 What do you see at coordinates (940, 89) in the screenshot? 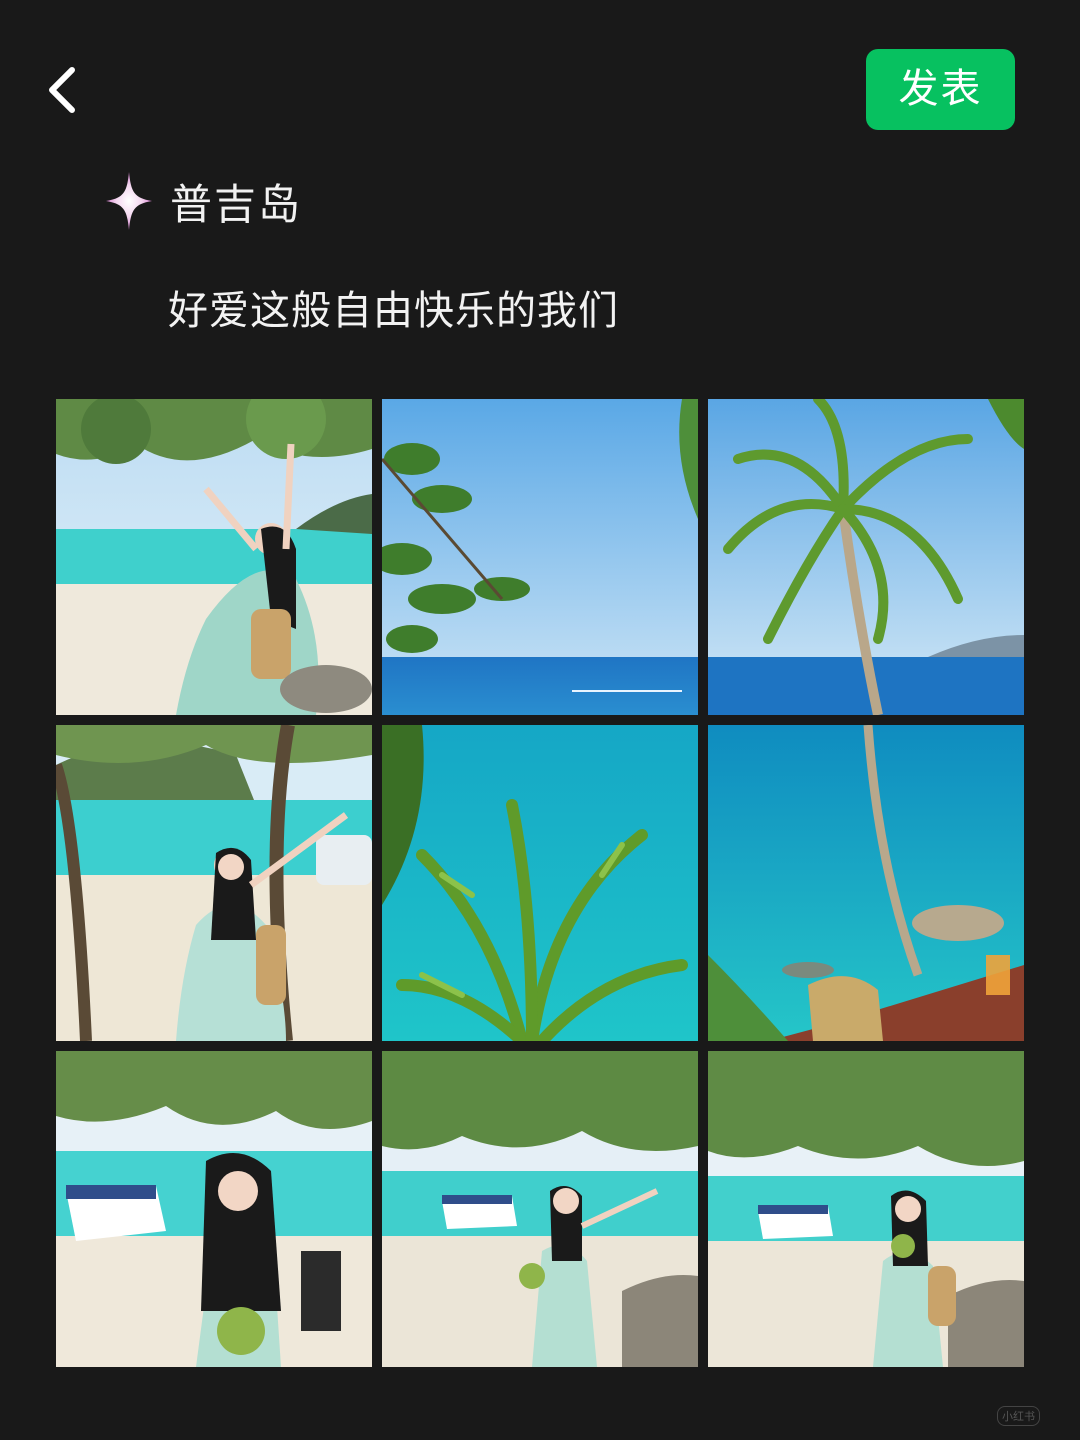
I see `publish-button: 发表` at bounding box center [940, 89].